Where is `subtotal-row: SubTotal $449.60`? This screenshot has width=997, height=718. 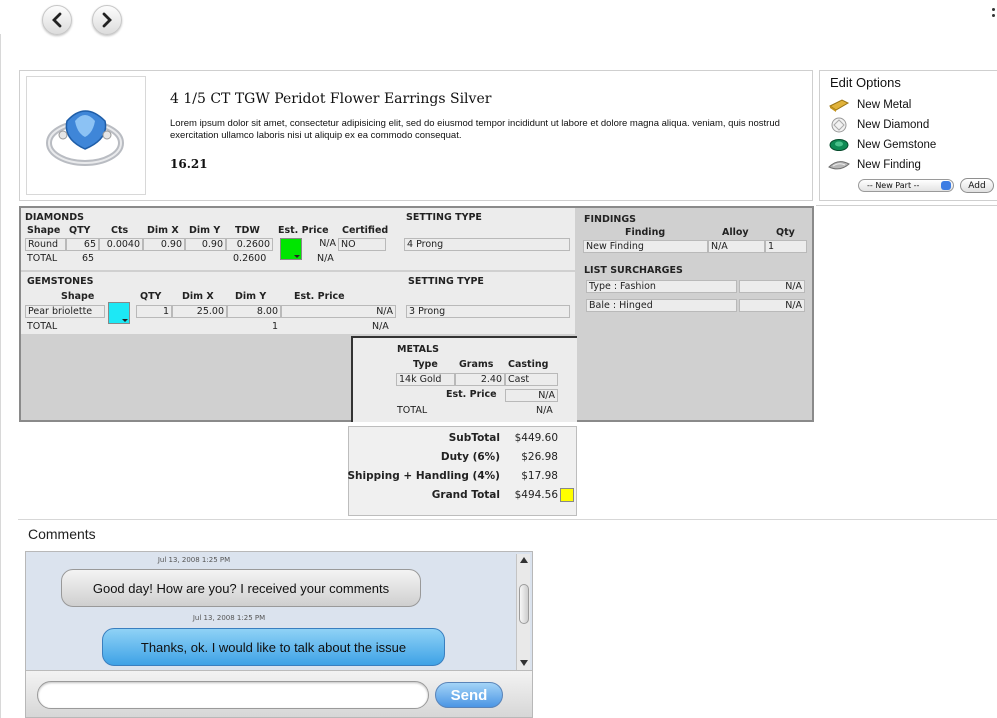 subtotal-row: SubTotal $449.60 is located at coordinates (463, 441).